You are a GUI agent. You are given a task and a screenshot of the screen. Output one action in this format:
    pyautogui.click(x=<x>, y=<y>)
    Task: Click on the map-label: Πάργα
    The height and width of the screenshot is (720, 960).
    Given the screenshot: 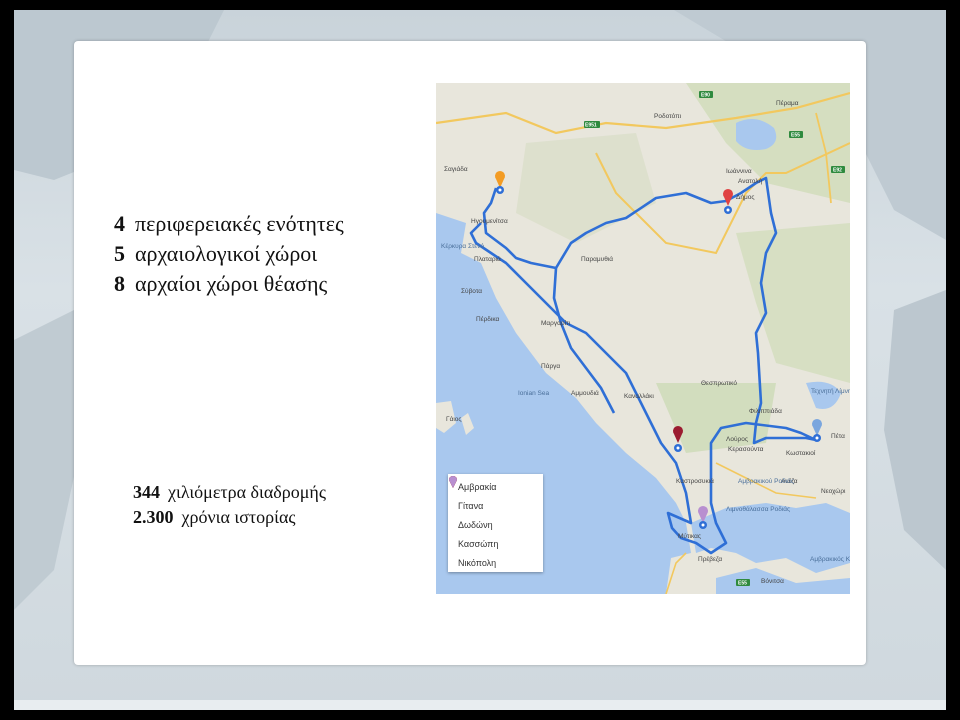 What is the action you would take?
    pyautogui.click(x=550, y=366)
    